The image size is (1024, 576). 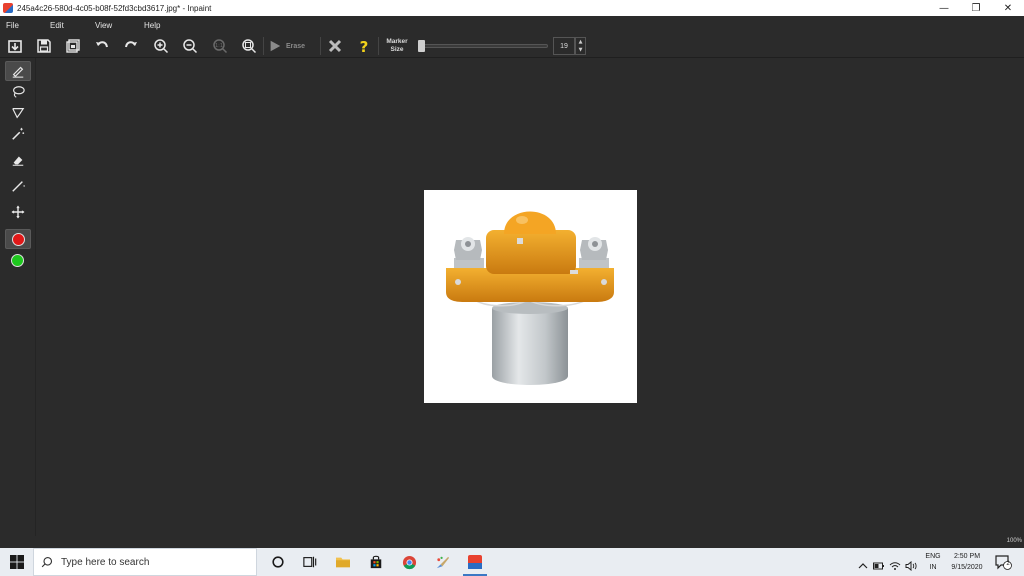 What do you see at coordinates (1003, 562) in the screenshot?
I see `action-center-button: 2` at bounding box center [1003, 562].